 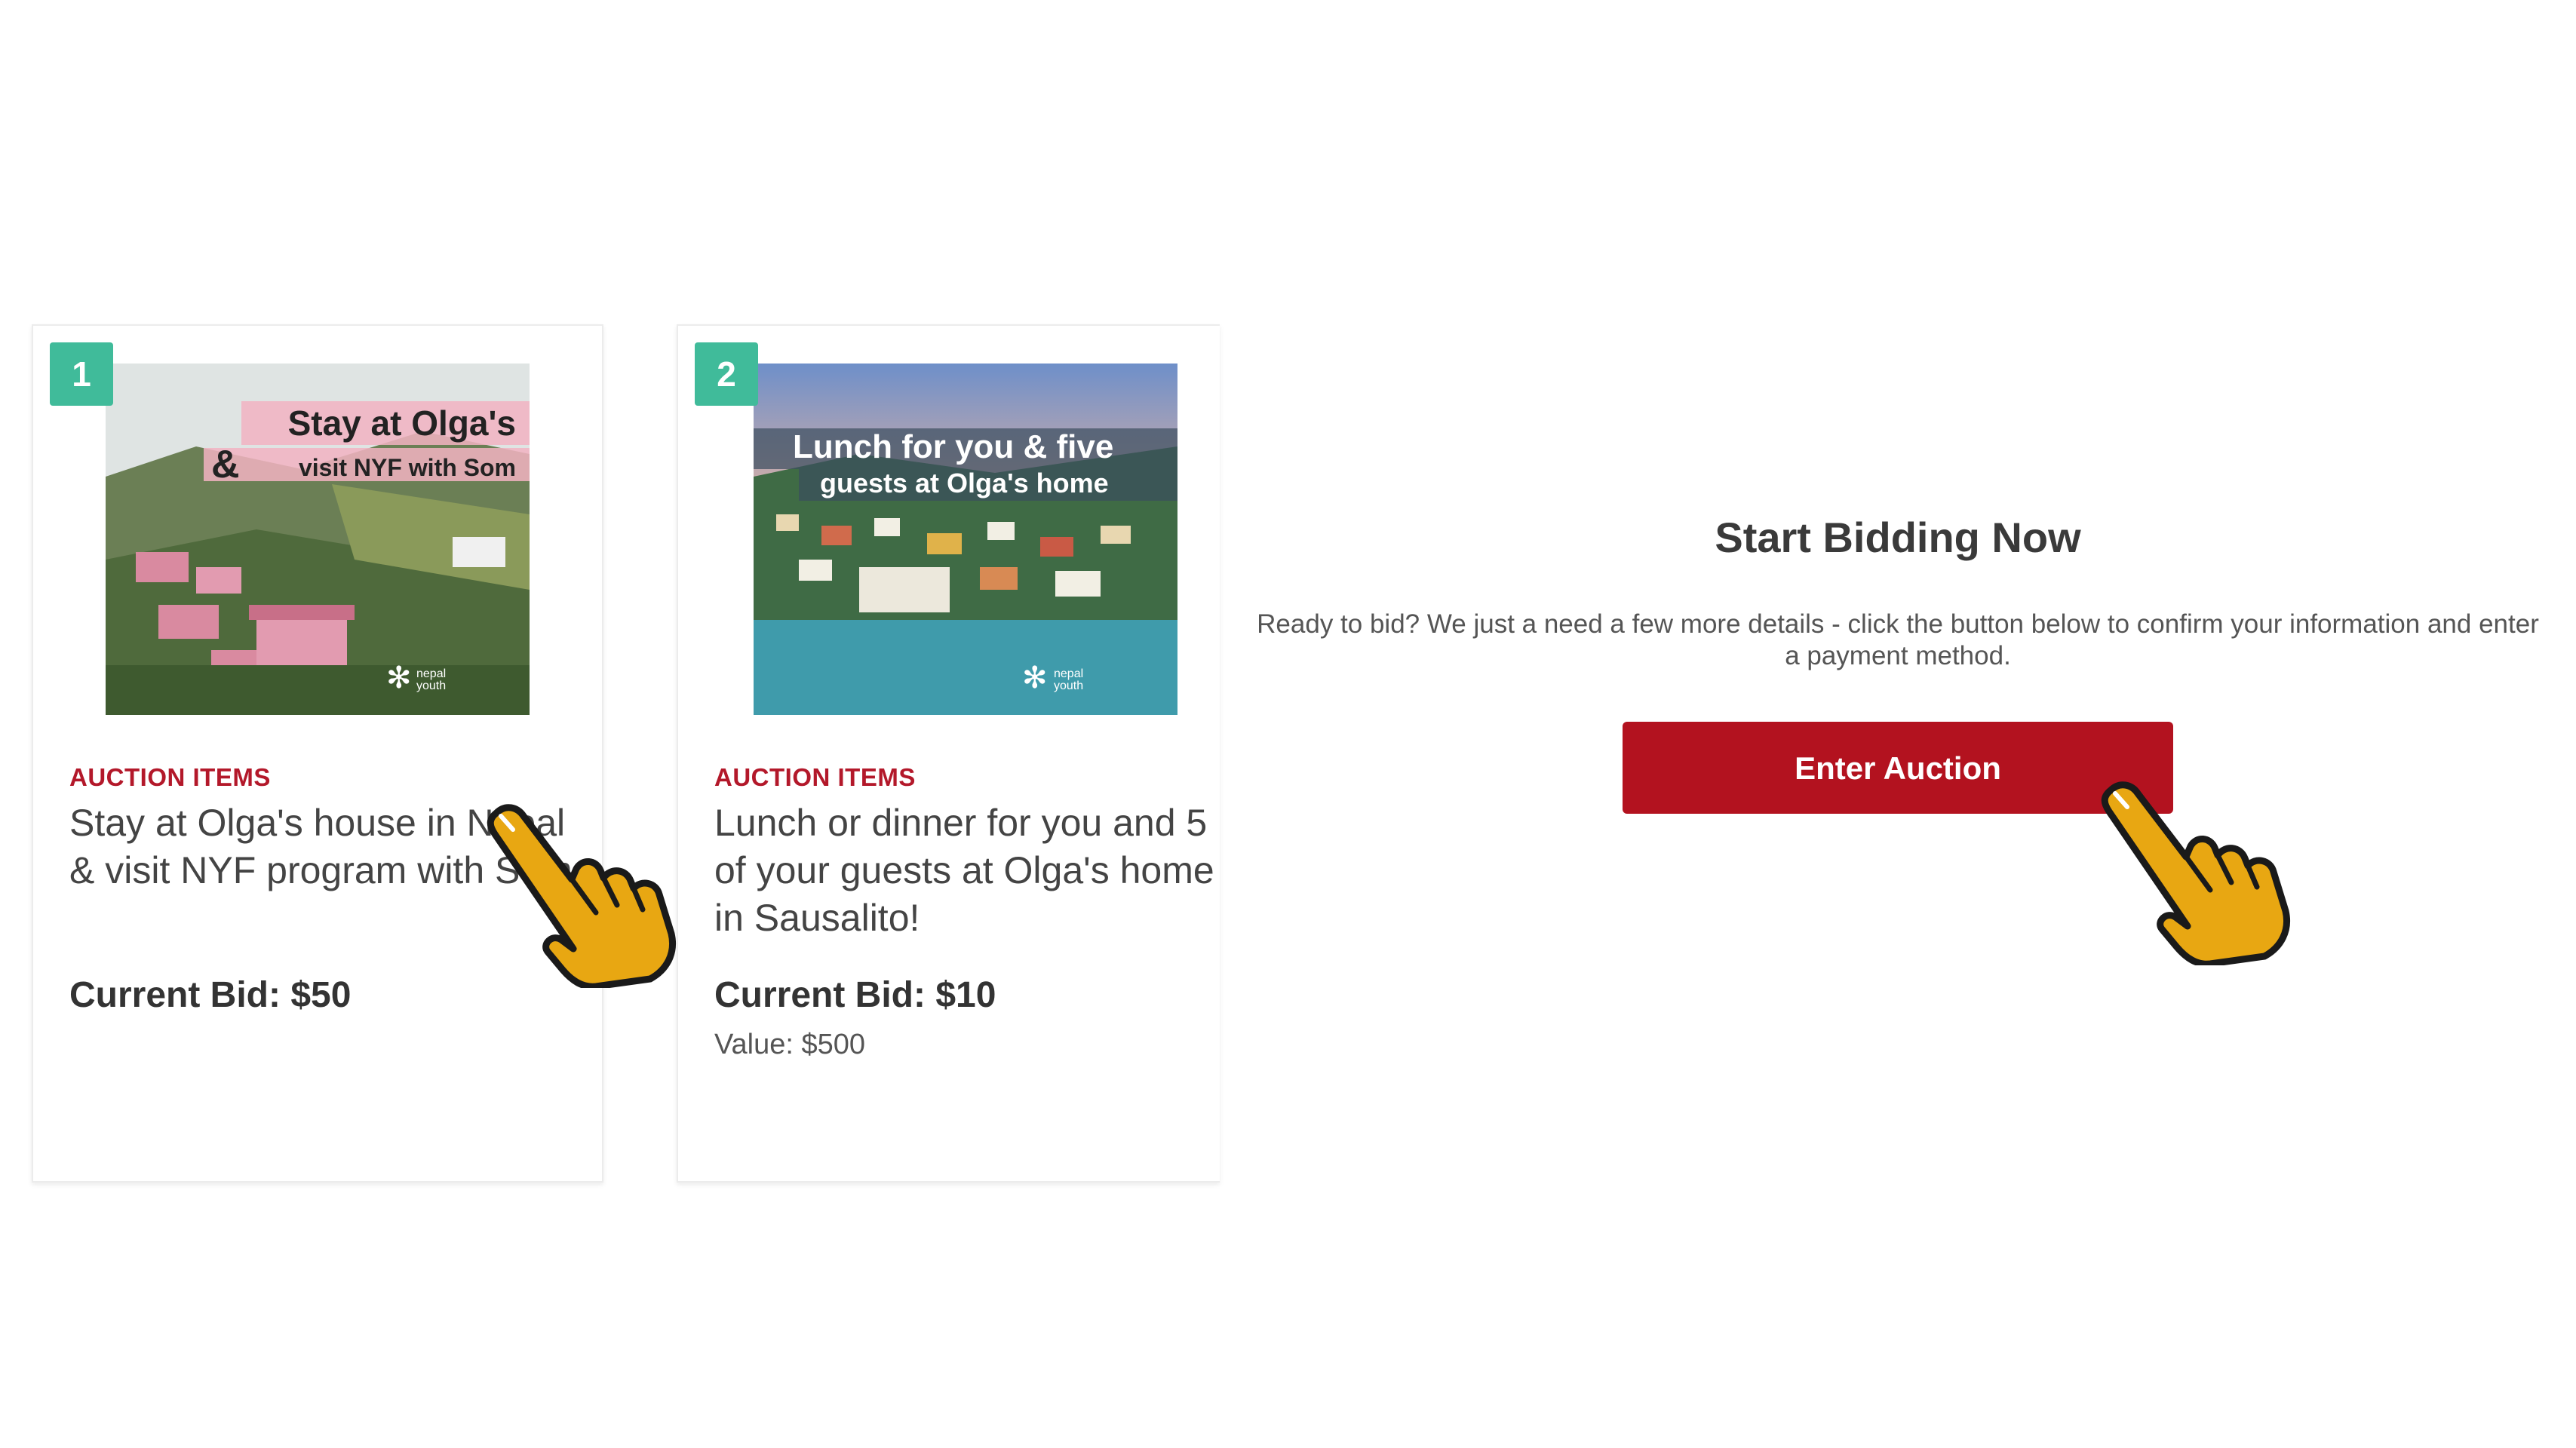 What do you see at coordinates (81, 374) in the screenshot?
I see `item-number-badge: 1` at bounding box center [81, 374].